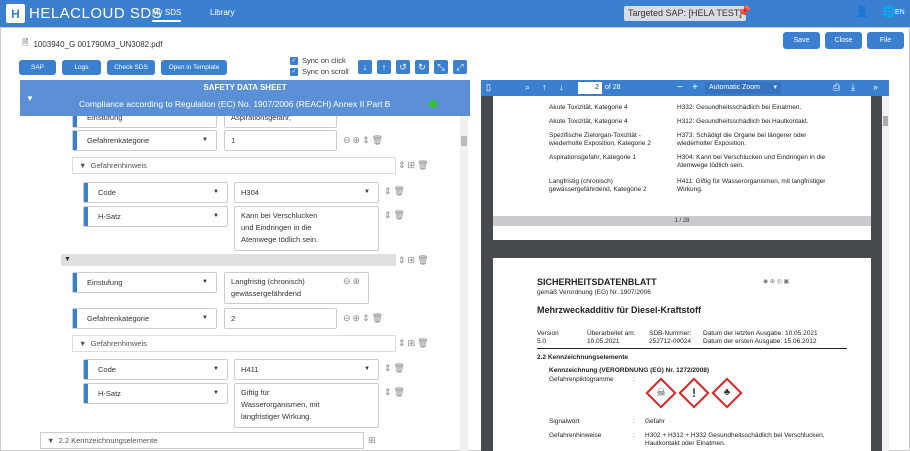 Image resolution: width=910 pixels, height=451 pixels. Describe the element at coordinates (280, 318) in the screenshot. I see `gefahrenkategorie-value: 2` at that location.